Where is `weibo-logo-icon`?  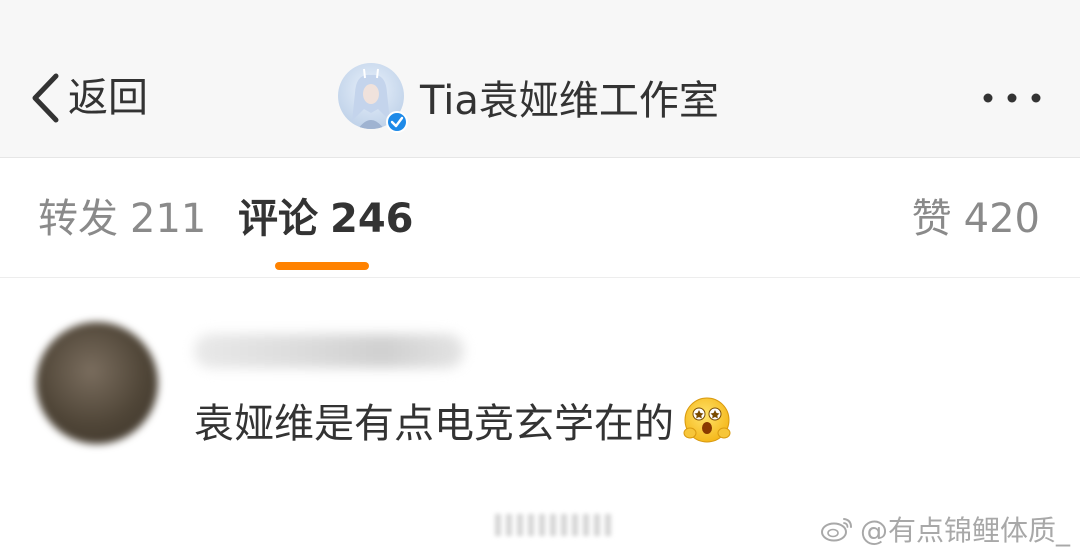 weibo-logo-icon is located at coordinates (836, 530).